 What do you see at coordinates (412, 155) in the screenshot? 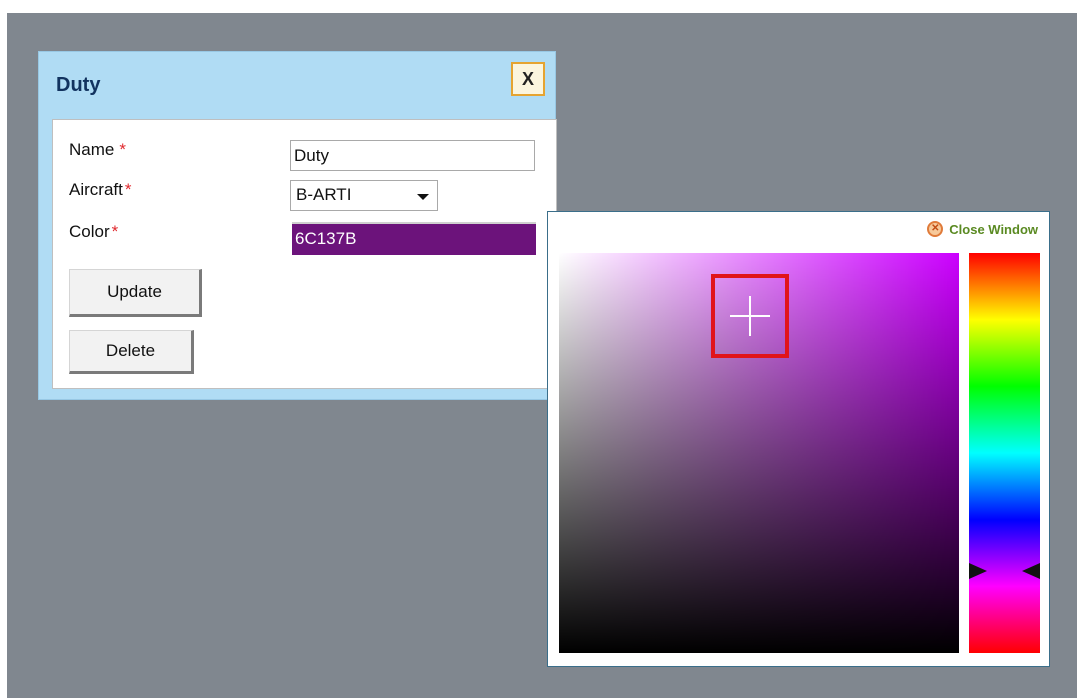
I see `name-input` at bounding box center [412, 155].